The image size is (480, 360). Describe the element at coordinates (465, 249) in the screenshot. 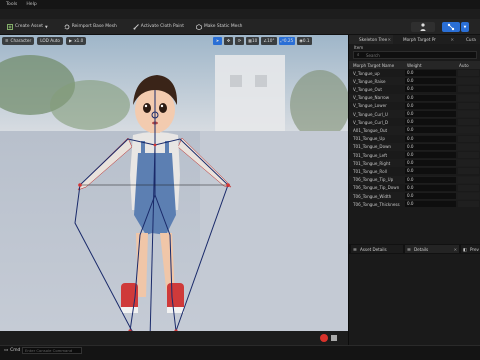

I see `preview-icon: ◧` at that location.